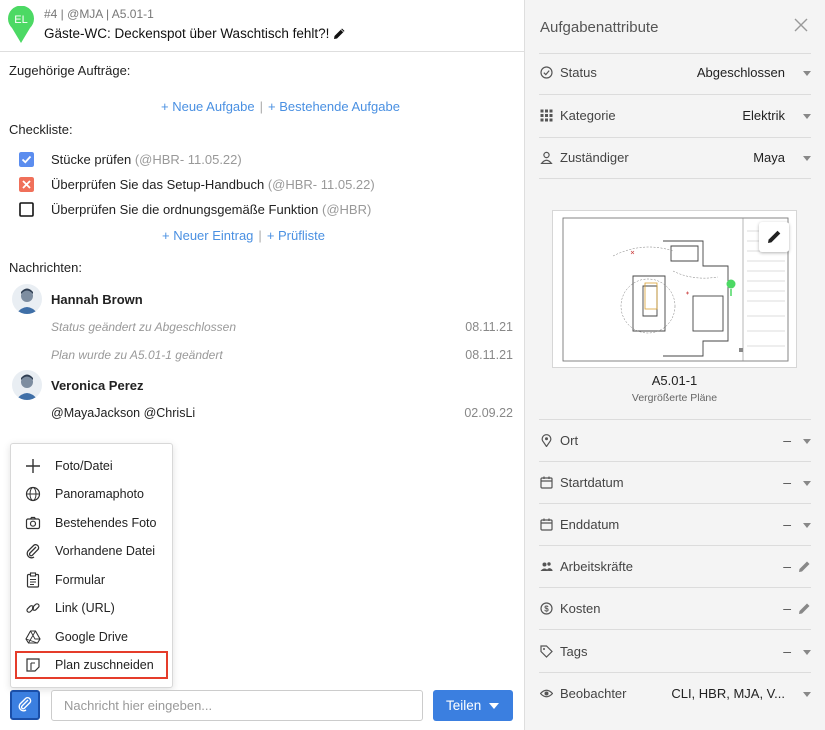 The width and height of the screenshot is (825, 730). I want to click on calendar-icon, so click(546, 524).